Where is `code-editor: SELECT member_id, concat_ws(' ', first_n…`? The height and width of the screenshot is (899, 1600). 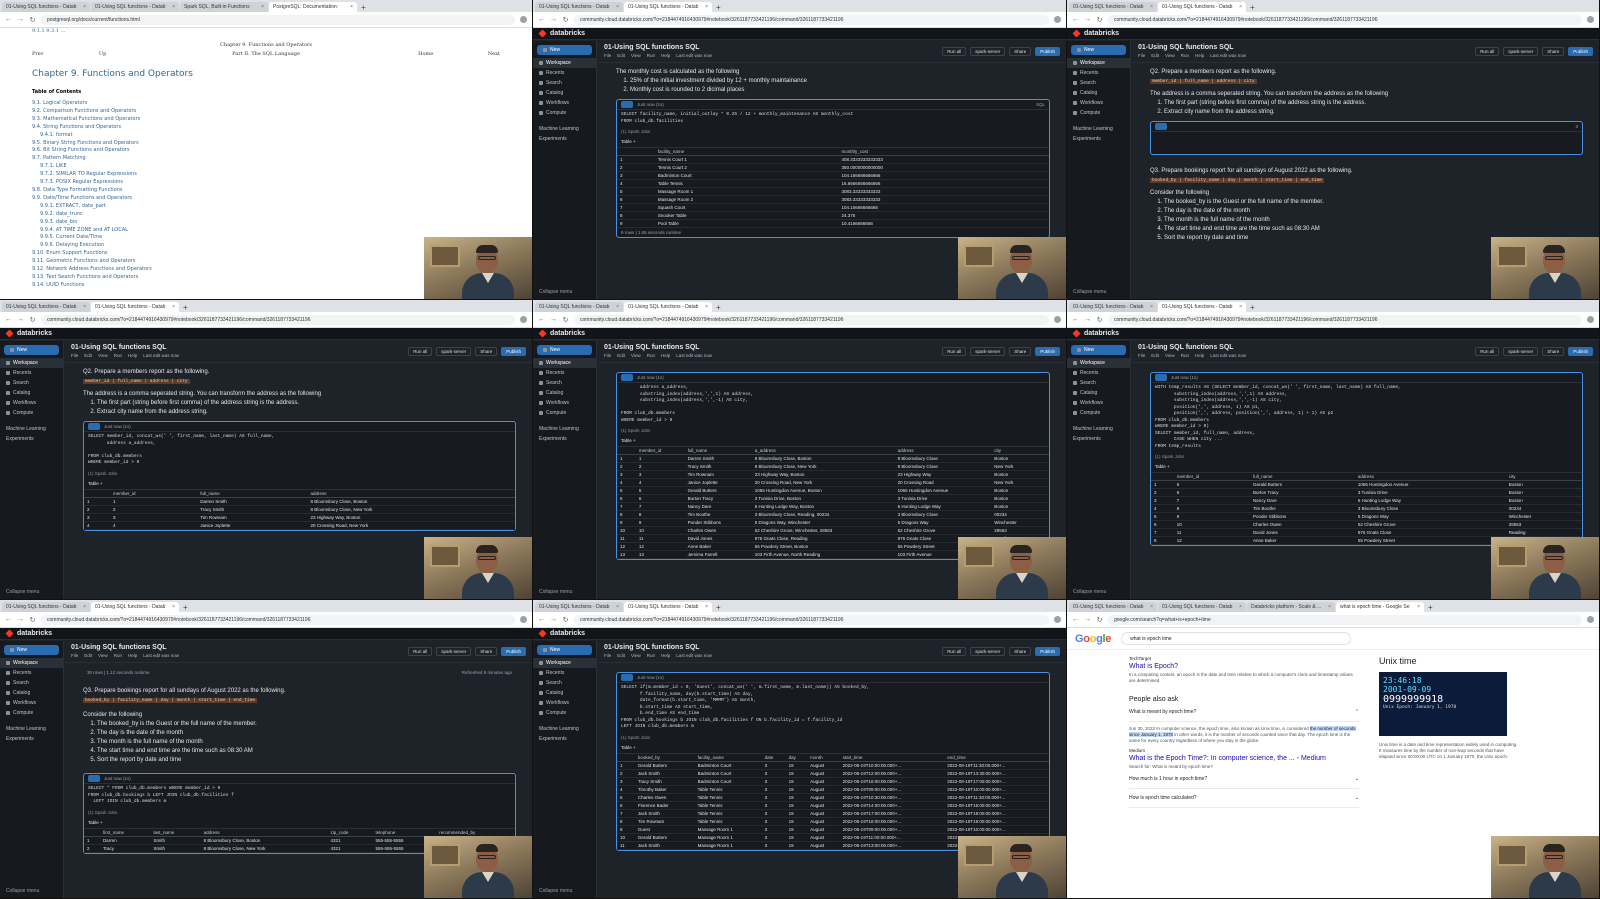 code-editor: SELECT member_id, concat_ws(' ', first_n… is located at coordinates (299, 450).